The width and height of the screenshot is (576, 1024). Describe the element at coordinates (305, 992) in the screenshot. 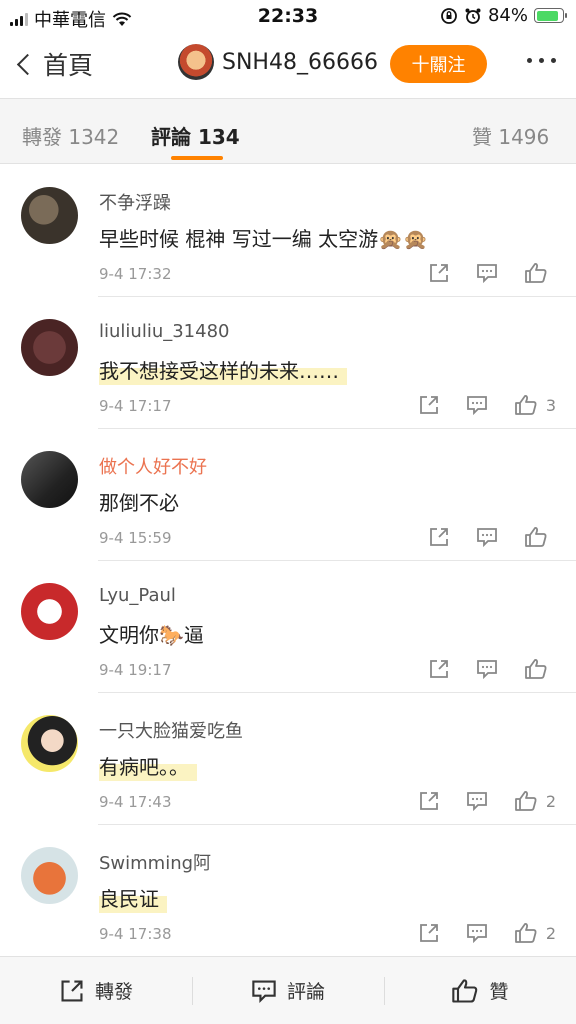

I see `comment-action-label: 評論` at that location.